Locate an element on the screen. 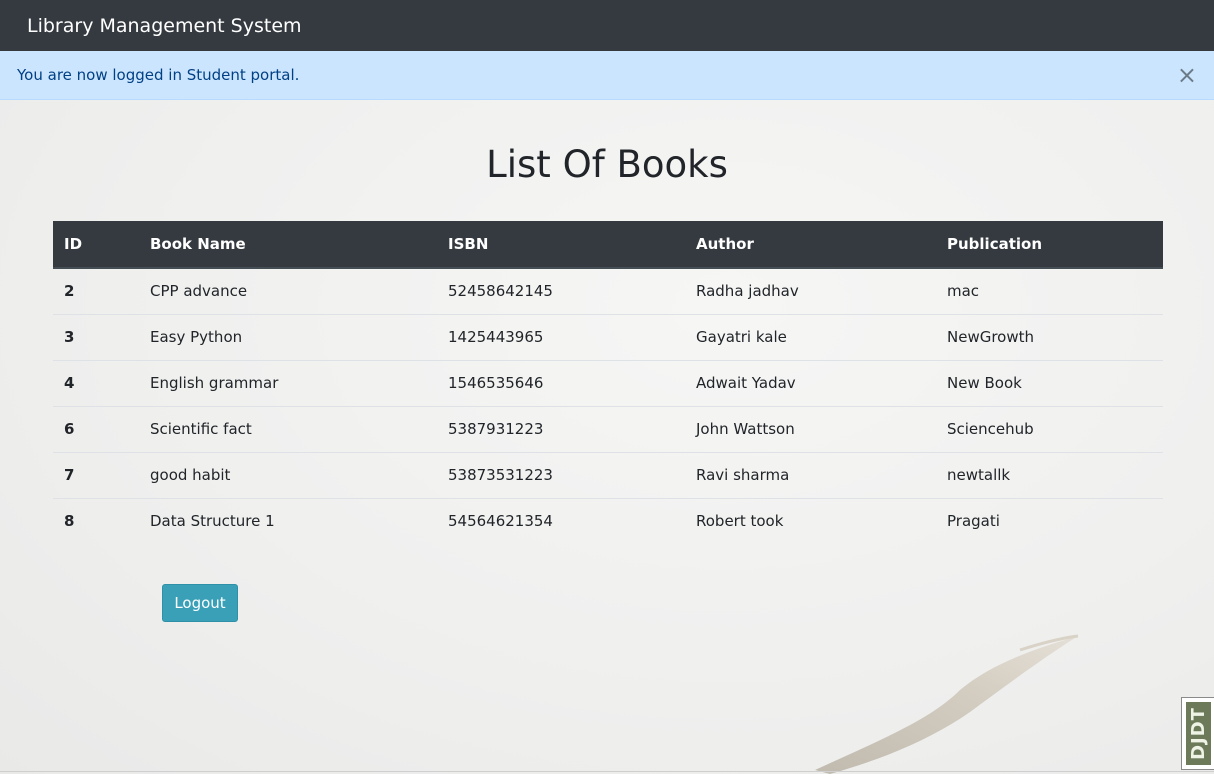 The width and height of the screenshot is (1214, 774). cell-author: Gayatri kale is located at coordinates (810, 336).